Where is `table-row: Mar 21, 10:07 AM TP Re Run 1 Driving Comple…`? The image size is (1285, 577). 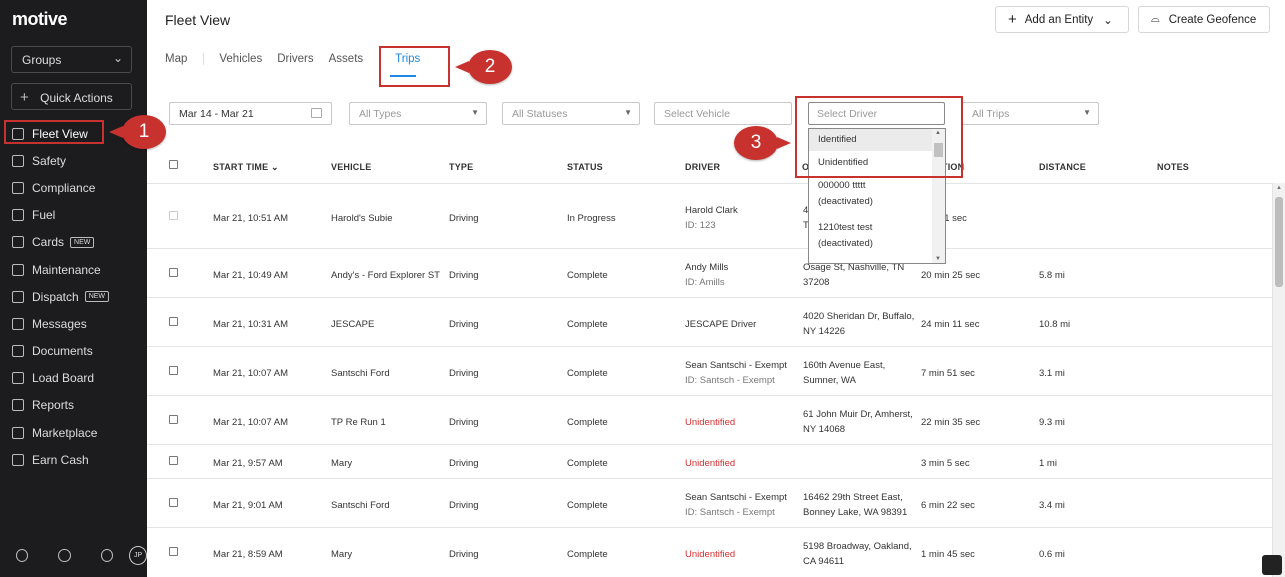
table-row: Mar 21, 10:07 AM TP Re Run 1 Driving Comple… is located at coordinates (709, 419).